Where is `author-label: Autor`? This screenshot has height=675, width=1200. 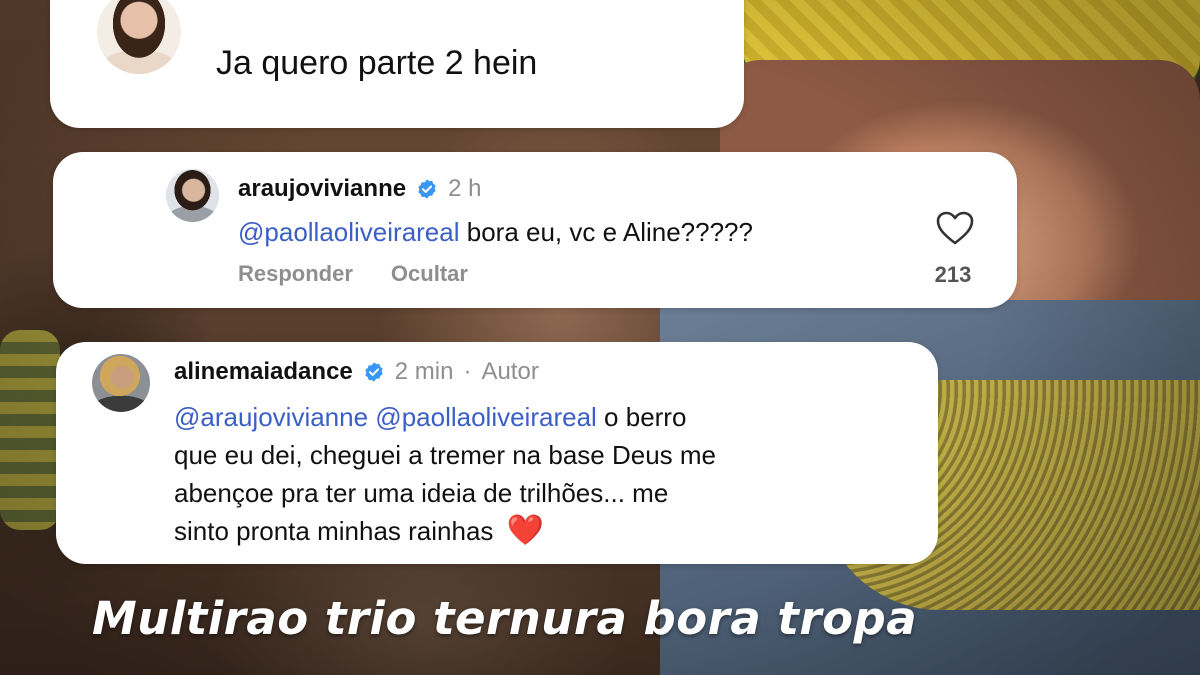 author-label: Autor is located at coordinates (510, 371).